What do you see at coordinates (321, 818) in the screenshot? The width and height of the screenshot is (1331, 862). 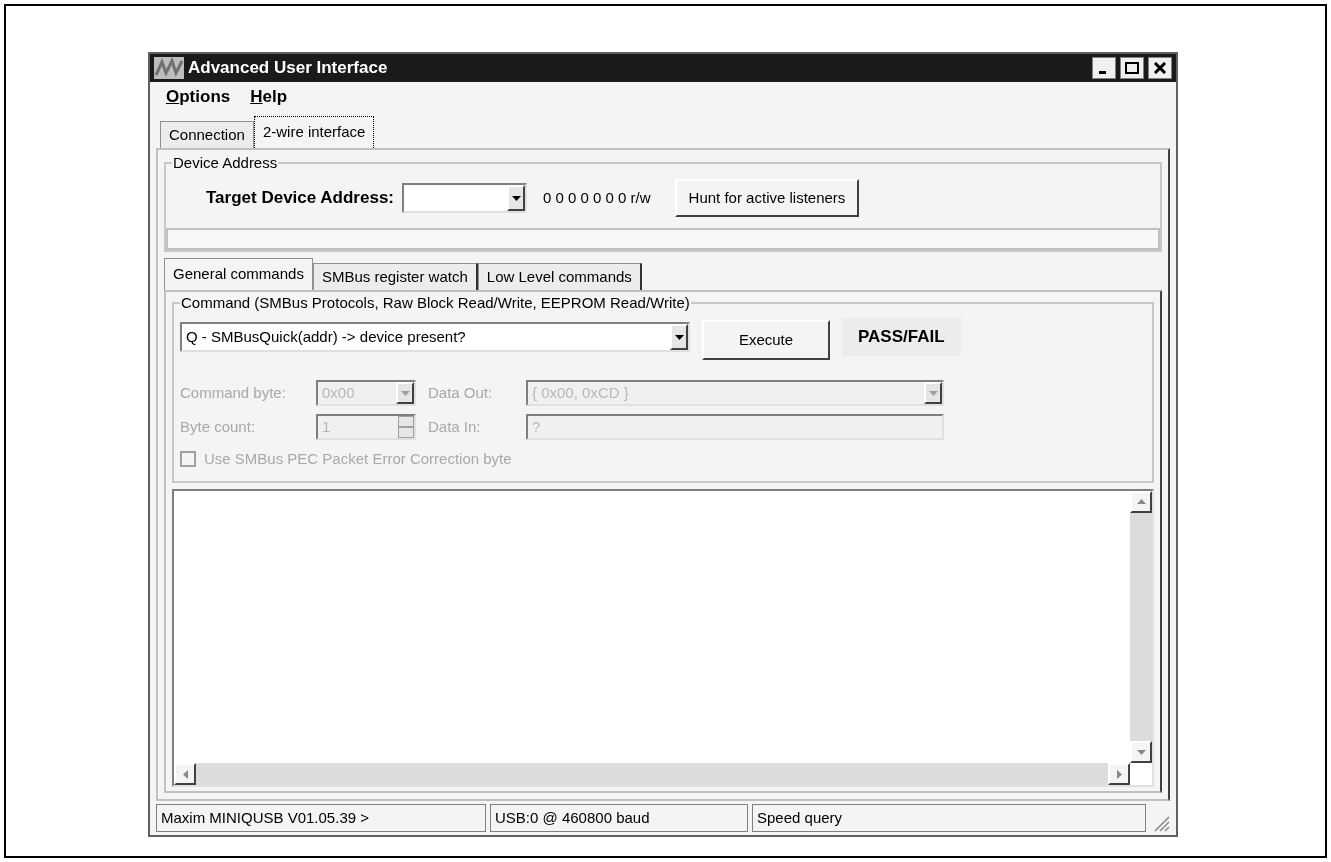 I see `status-bar-panel: Maxim MINIQUSB V01.05.39 >` at bounding box center [321, 818].